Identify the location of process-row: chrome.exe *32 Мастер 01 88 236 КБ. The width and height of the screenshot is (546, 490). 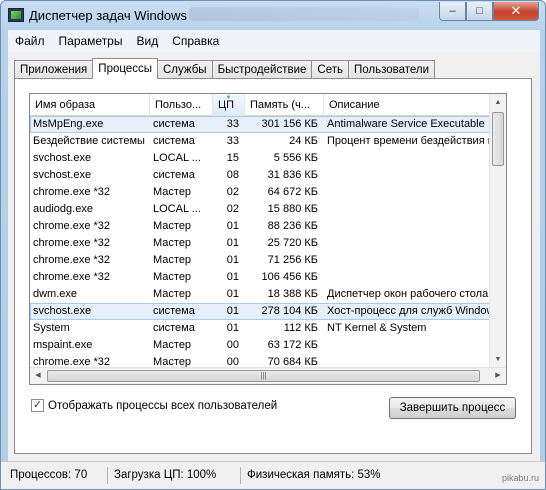
(268, 226).